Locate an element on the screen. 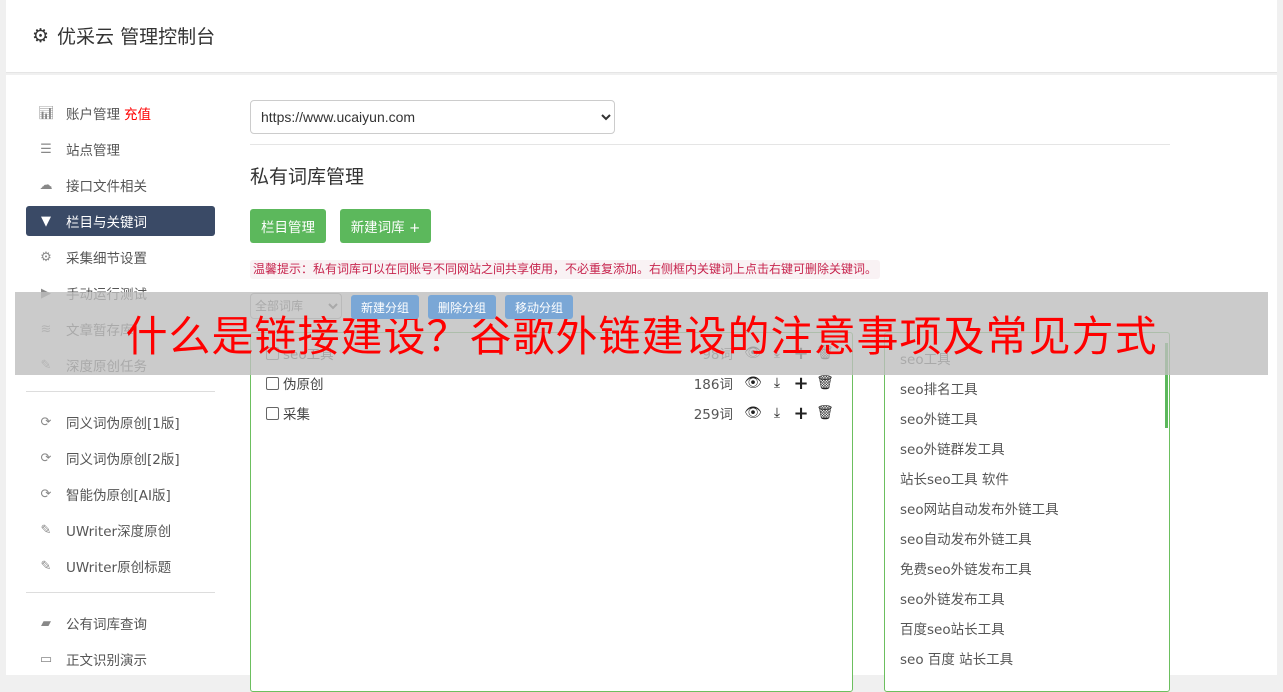 Image resolution: width=1283 pixels, height=692 pixels. move-group-button: 移动分组 is located at coordinates (539, 307).